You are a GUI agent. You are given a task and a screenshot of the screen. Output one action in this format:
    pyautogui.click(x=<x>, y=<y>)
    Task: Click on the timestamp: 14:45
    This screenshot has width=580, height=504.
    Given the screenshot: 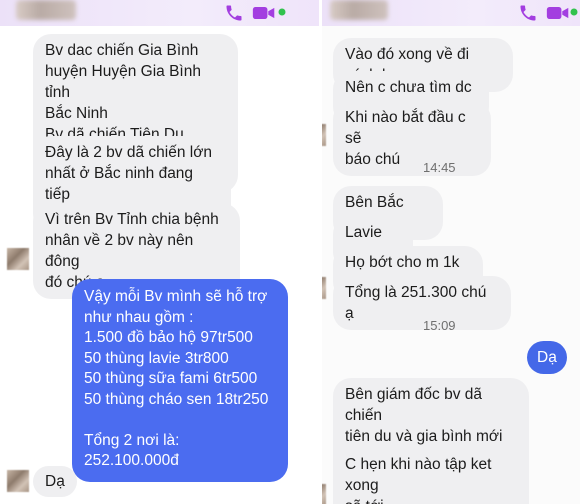 What is the action you would take?
    pyautogui.click(x=439, y=167)
    